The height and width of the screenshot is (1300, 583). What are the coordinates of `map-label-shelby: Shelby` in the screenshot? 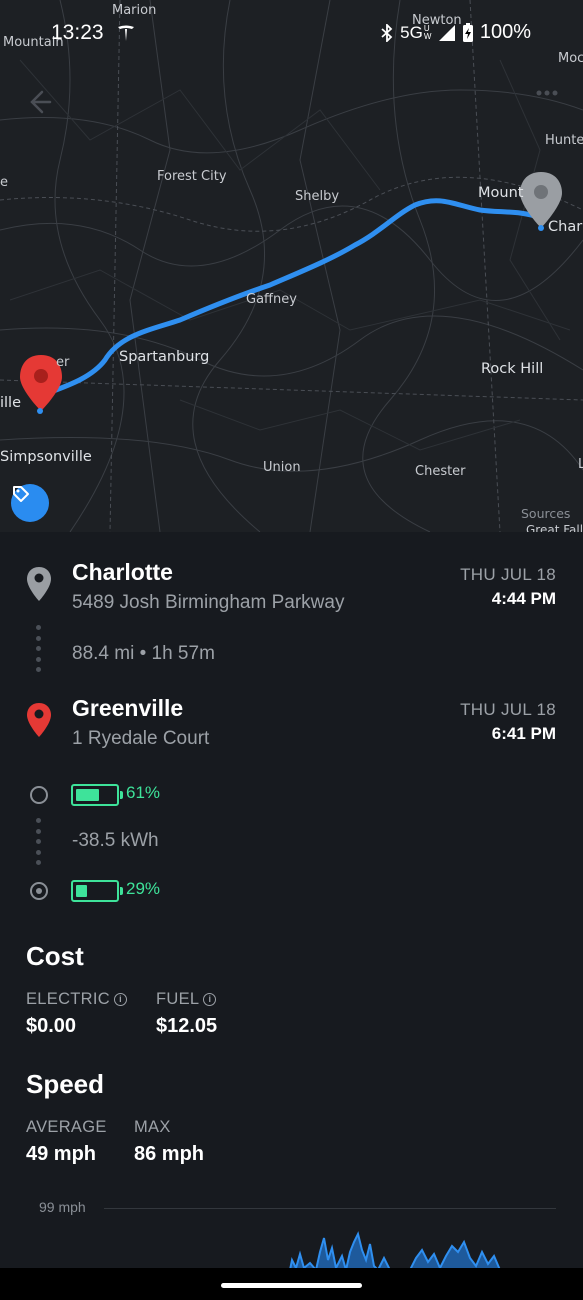 It's located at (317, 196).